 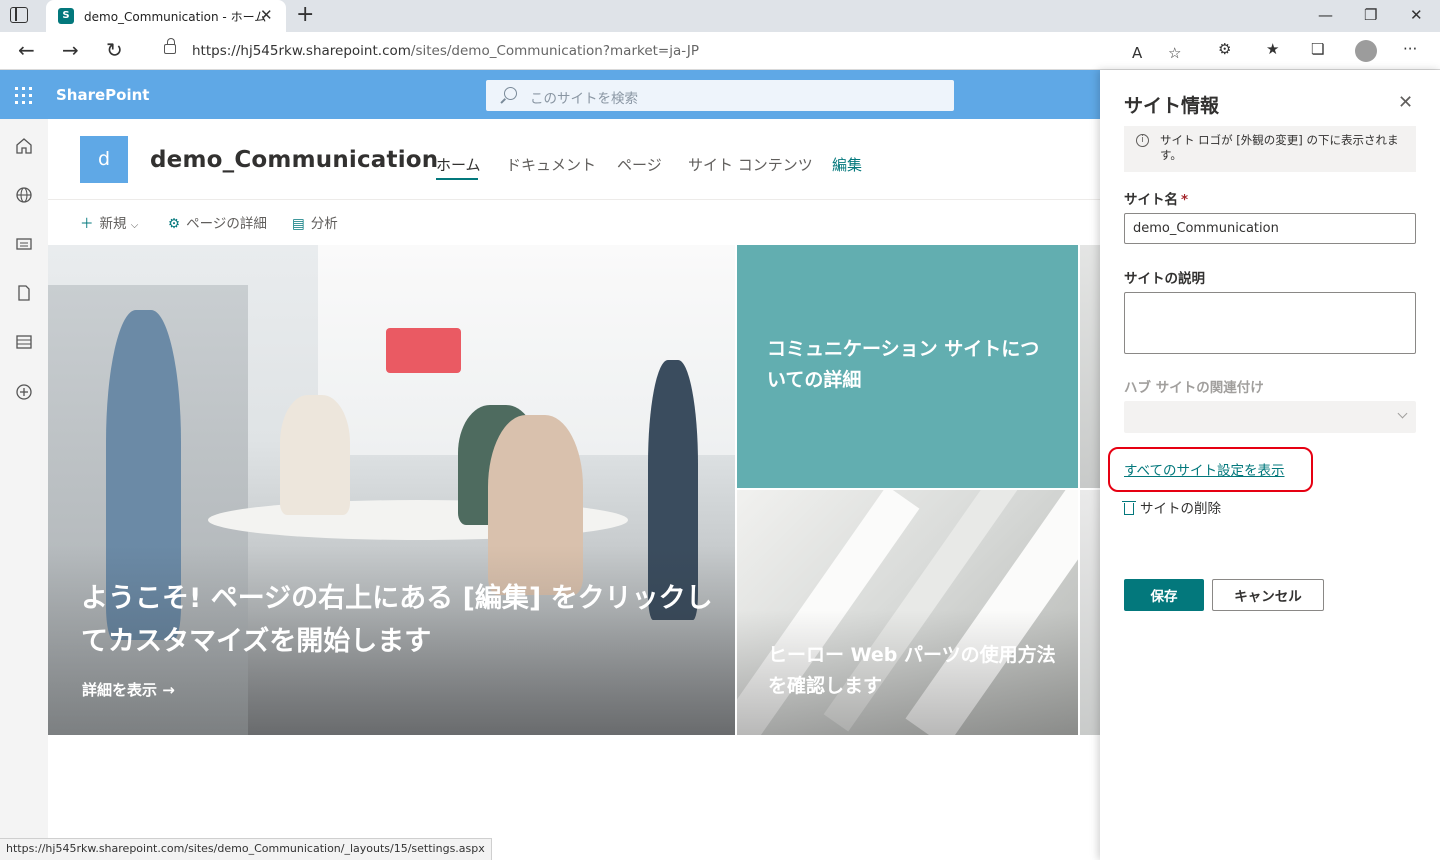 What do you see at coordinates (315, 455) in the screenshot?
I see `hero-photo-person` at bounding box center [315, 455].